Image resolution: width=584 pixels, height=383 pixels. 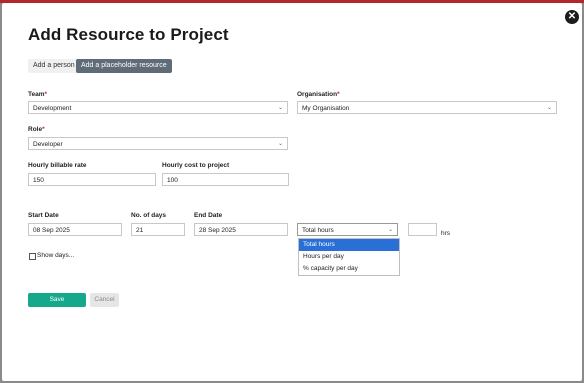 What do you see at coordinates (57, 165) in the screenshot?
I see `billable-rate-label: Hourly billable rate` at bounding box center [57, 165].